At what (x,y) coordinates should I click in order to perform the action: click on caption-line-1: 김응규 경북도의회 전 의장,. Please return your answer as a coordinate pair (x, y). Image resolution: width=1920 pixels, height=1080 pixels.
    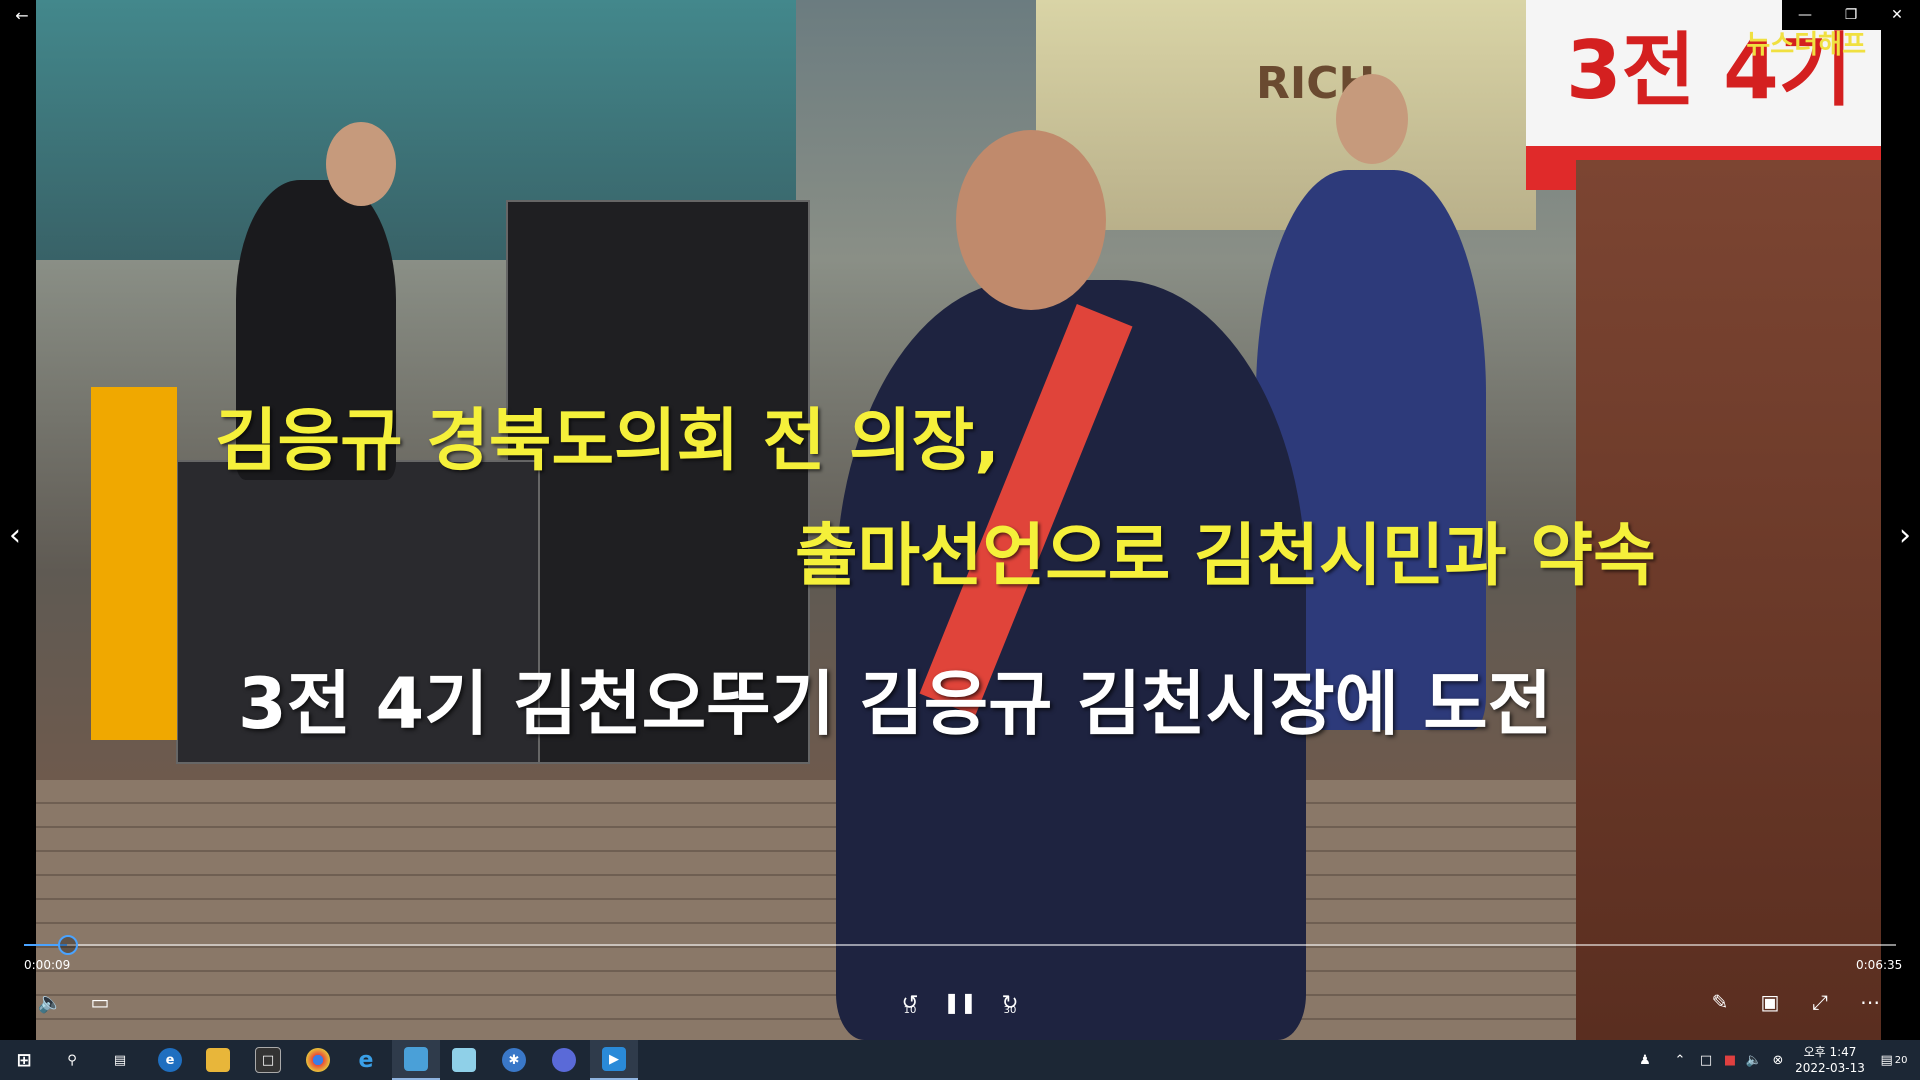
    Looking at the image, I should click on (608, 441).